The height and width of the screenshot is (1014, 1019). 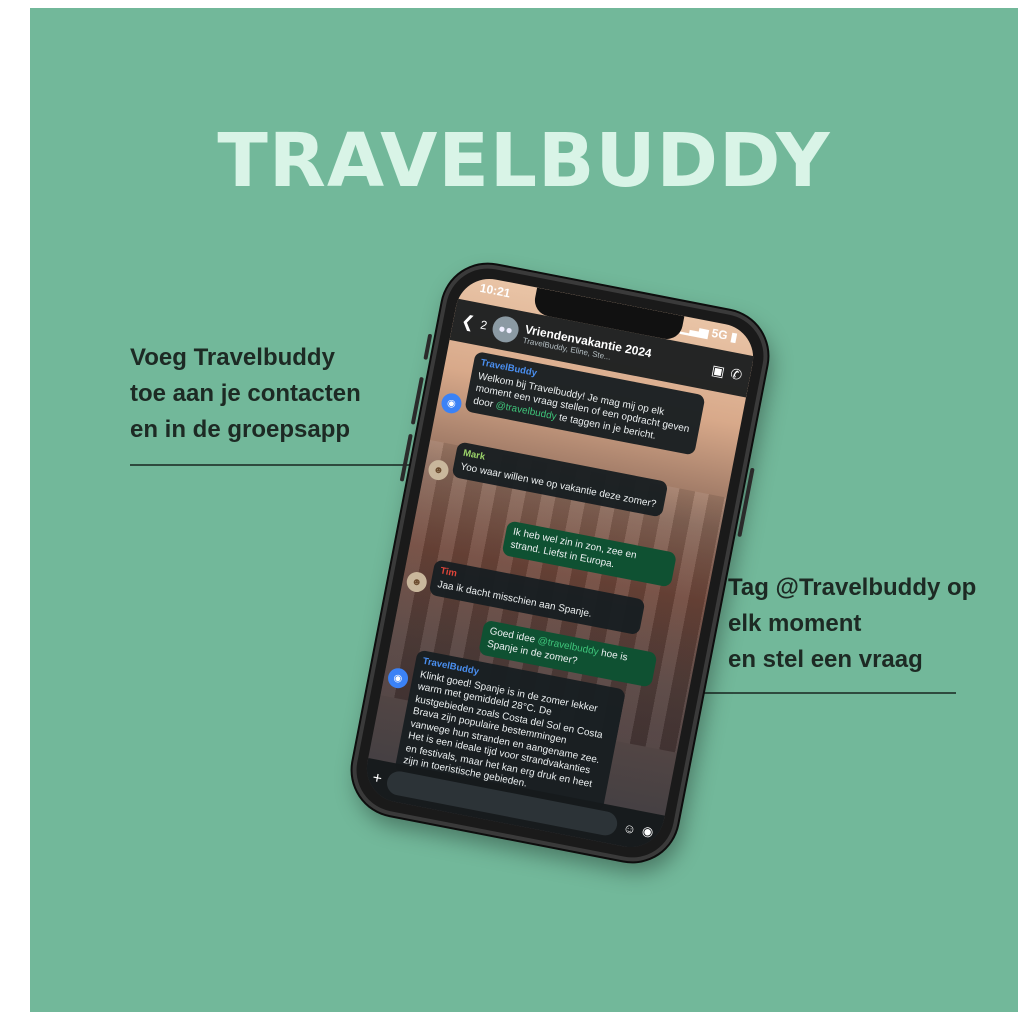 I want to click on group-avatar-icon: ●●, so click(x=505, y=329).